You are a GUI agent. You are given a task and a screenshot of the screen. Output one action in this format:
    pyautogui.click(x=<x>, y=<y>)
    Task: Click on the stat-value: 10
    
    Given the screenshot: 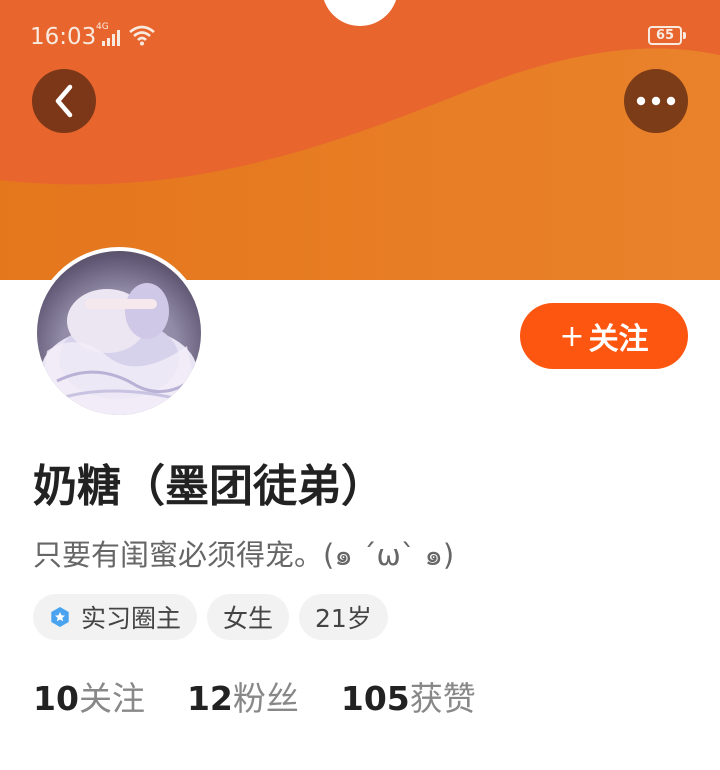 What is the action you would take?
    pyautogui.click(x=56, y=698)
    